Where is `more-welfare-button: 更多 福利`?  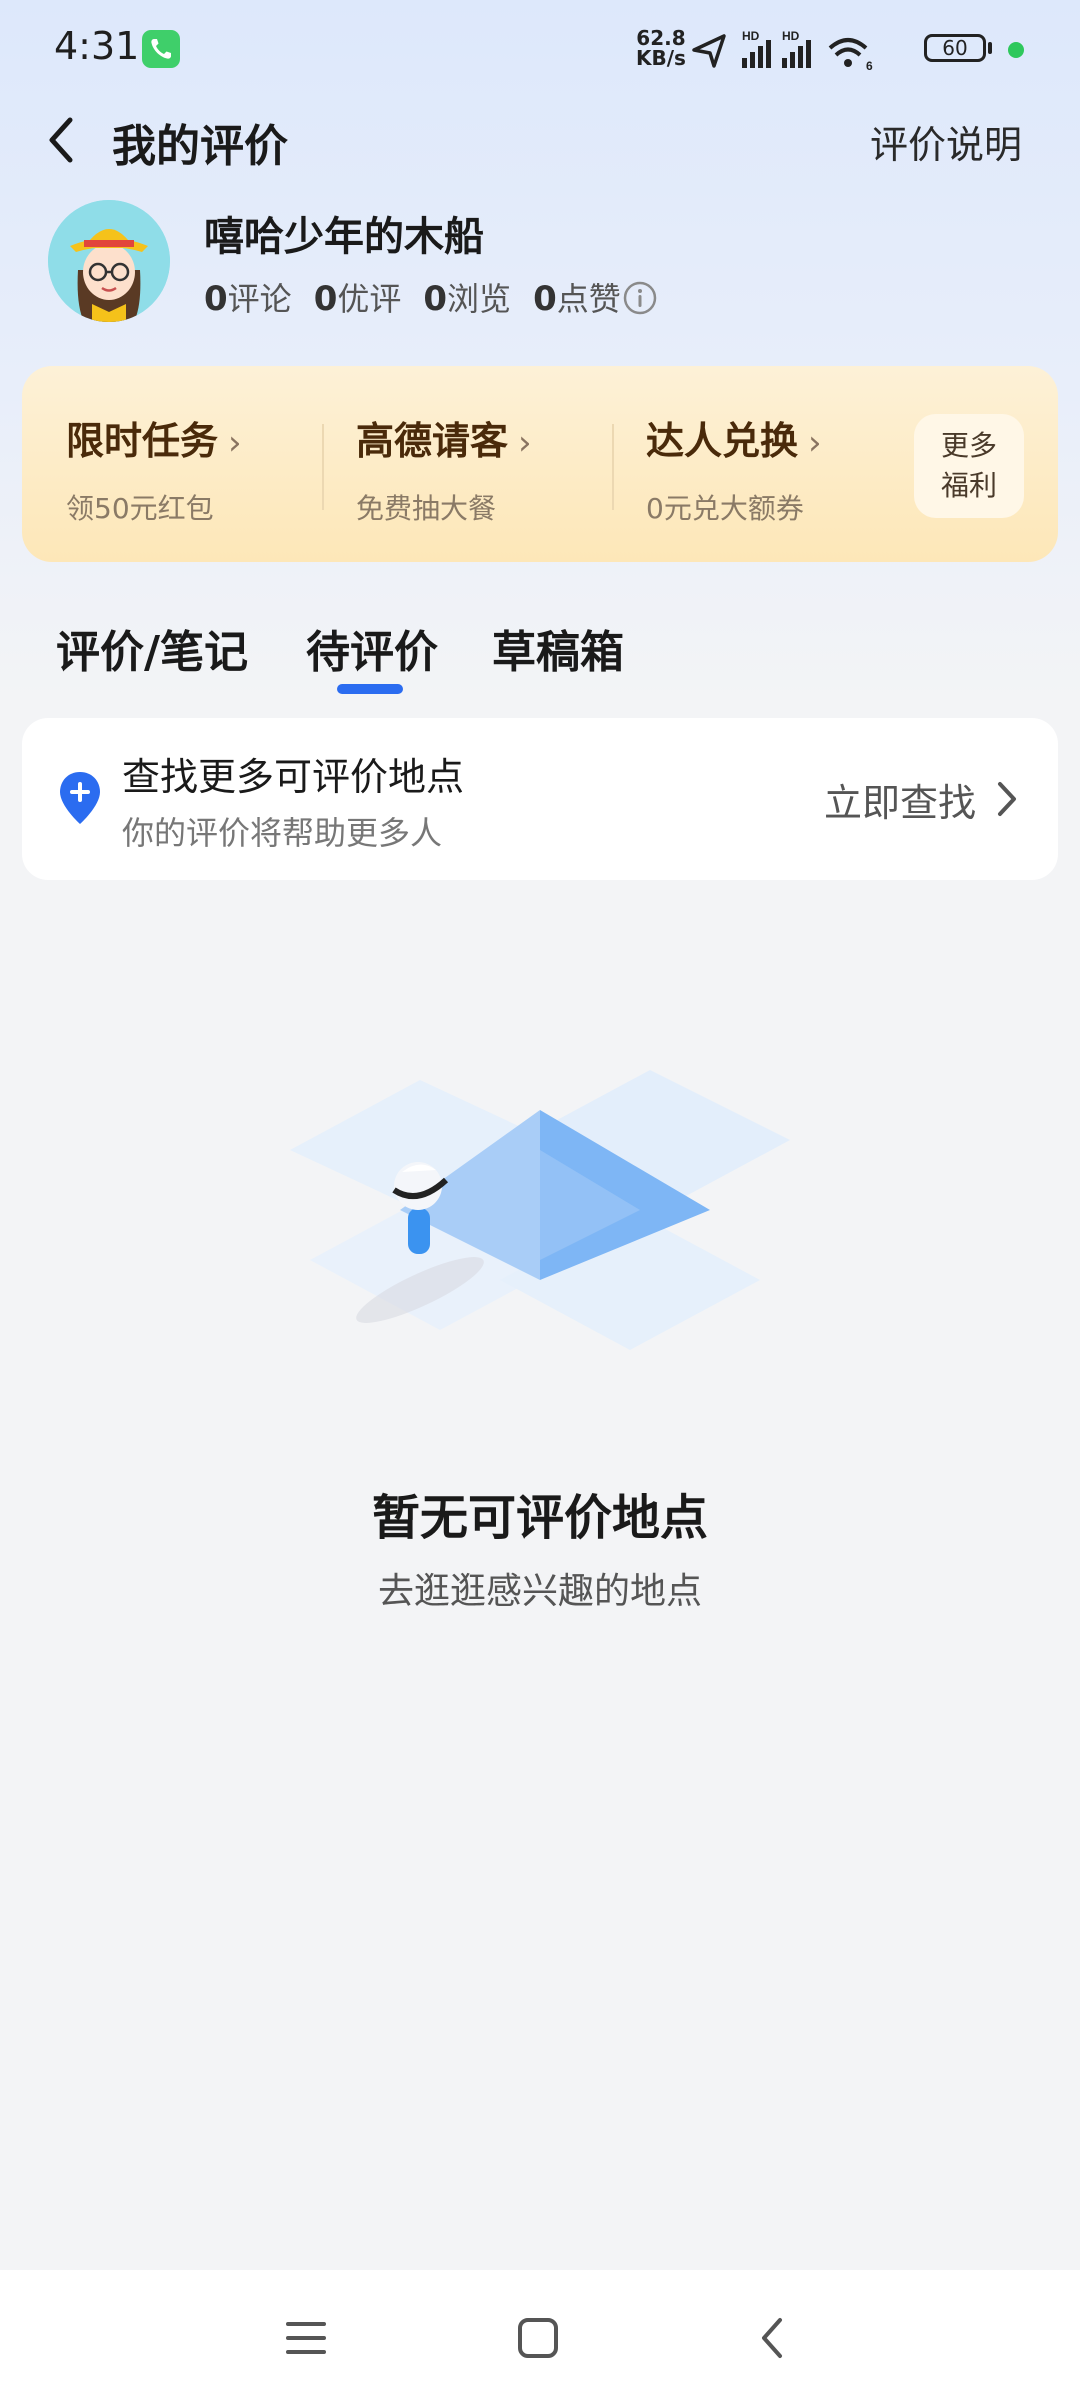 more-welfare-button: 更多 福利 is located at coordinates (969, 466).